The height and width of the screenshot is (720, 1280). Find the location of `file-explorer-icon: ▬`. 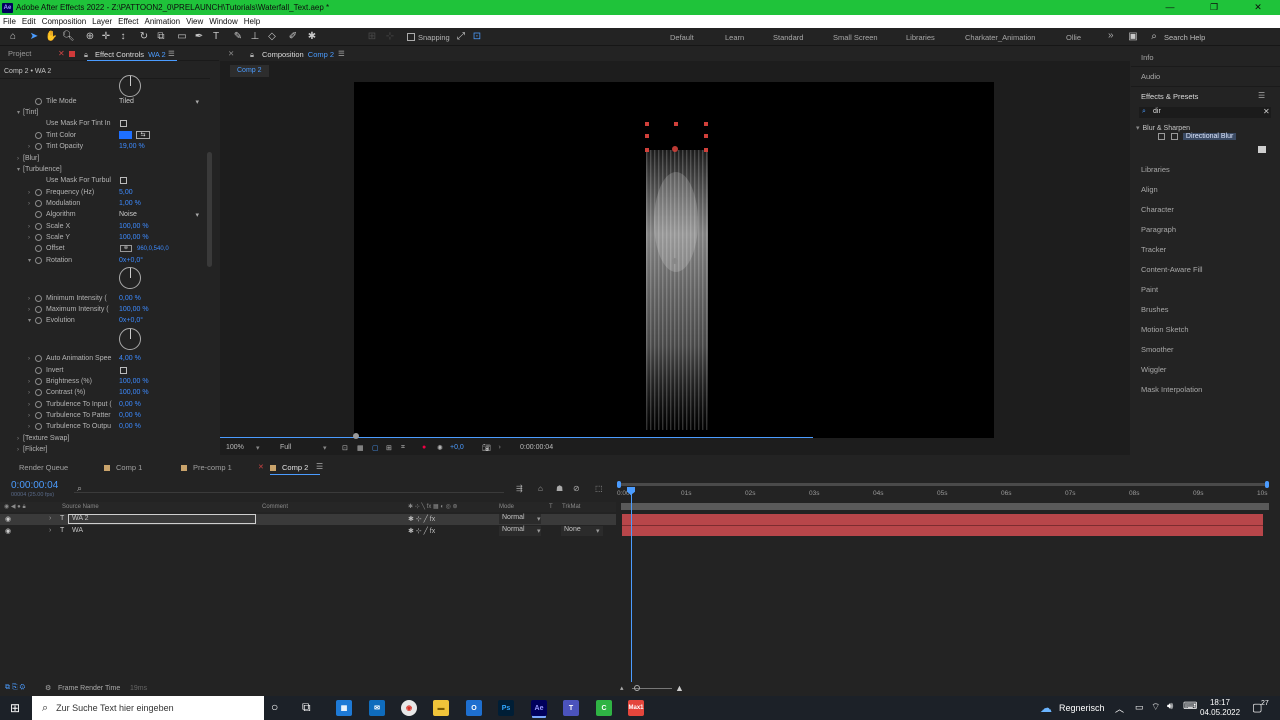

file-explorer-icon: ▬ is located at coordinates (441, 708).